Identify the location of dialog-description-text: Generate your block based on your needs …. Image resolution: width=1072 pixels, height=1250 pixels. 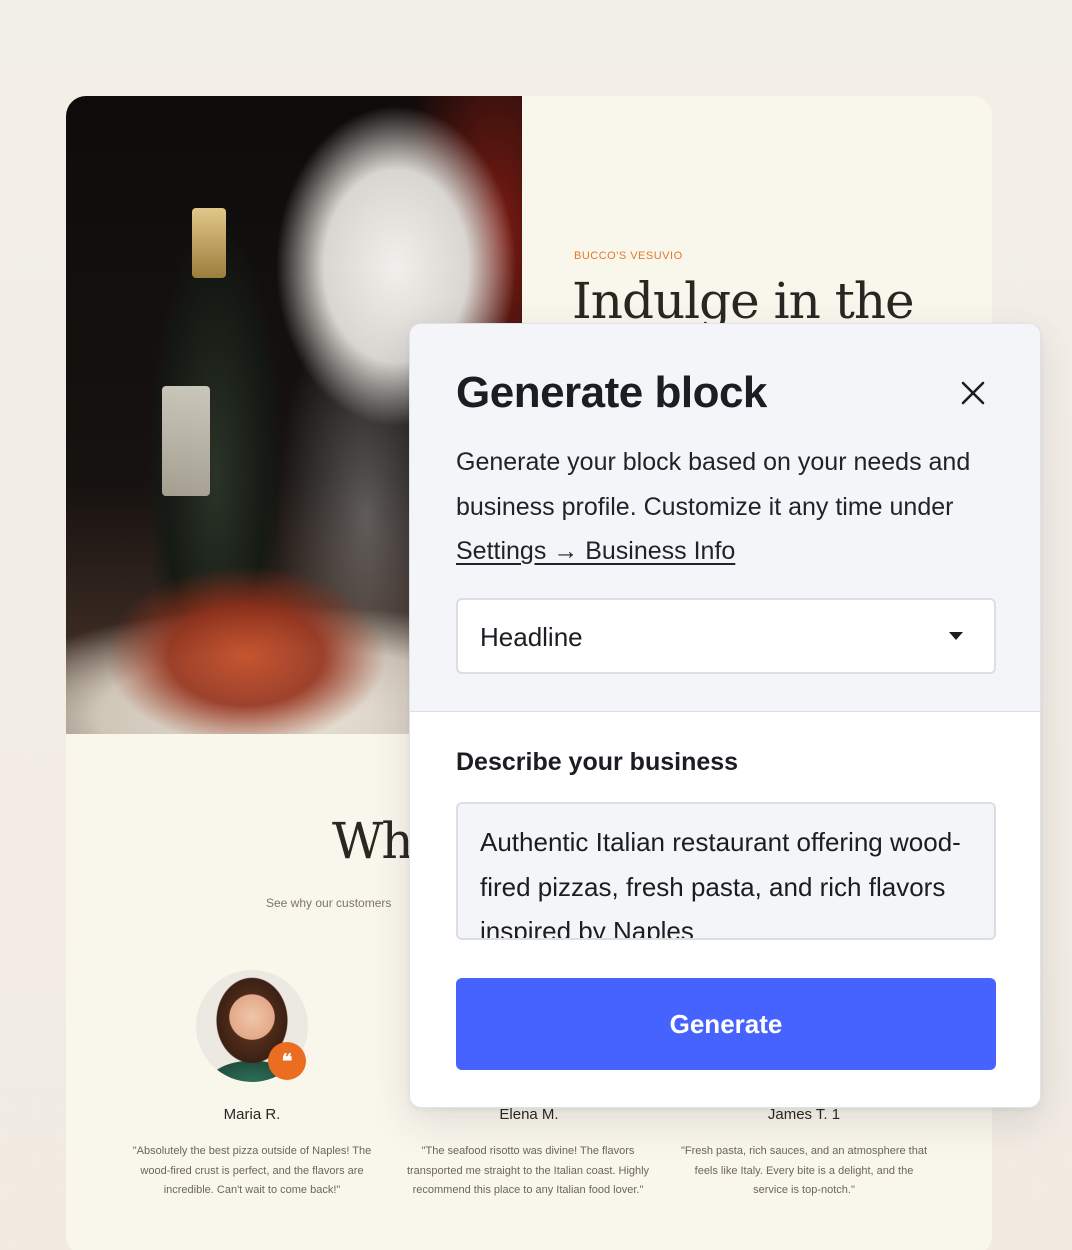
(713, 484).